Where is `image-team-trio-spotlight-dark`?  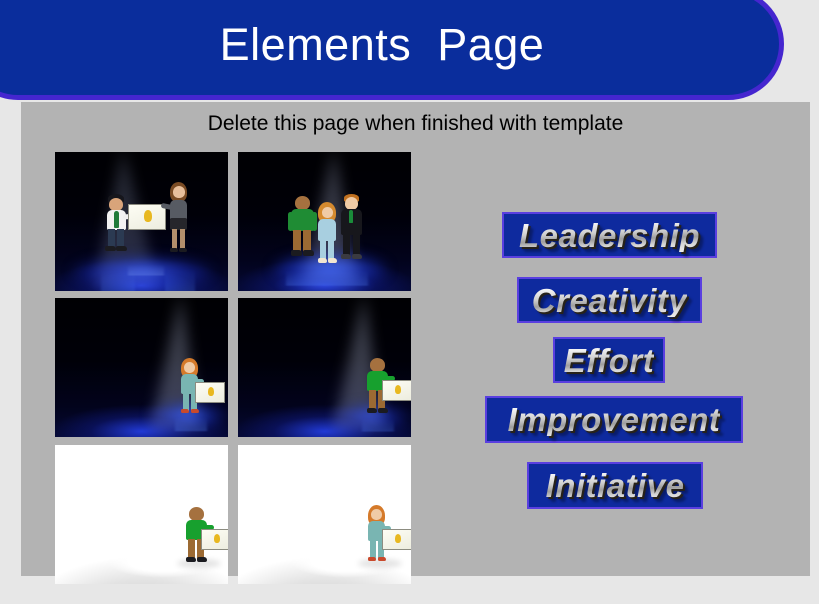 image-team-trio-spotlight-dark is located at coordinates (324, 221).